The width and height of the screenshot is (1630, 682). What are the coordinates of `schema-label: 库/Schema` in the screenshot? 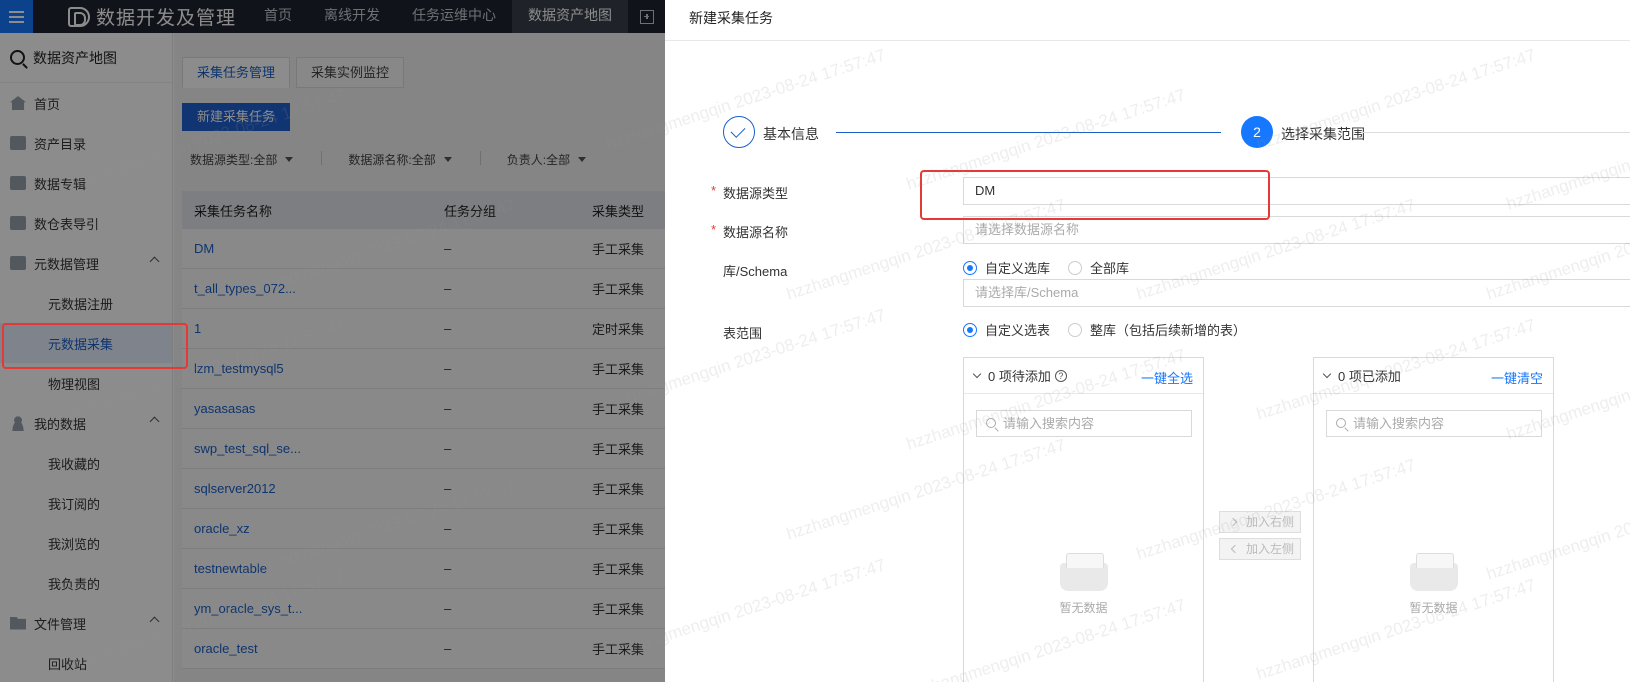 It's located at (755, 271).